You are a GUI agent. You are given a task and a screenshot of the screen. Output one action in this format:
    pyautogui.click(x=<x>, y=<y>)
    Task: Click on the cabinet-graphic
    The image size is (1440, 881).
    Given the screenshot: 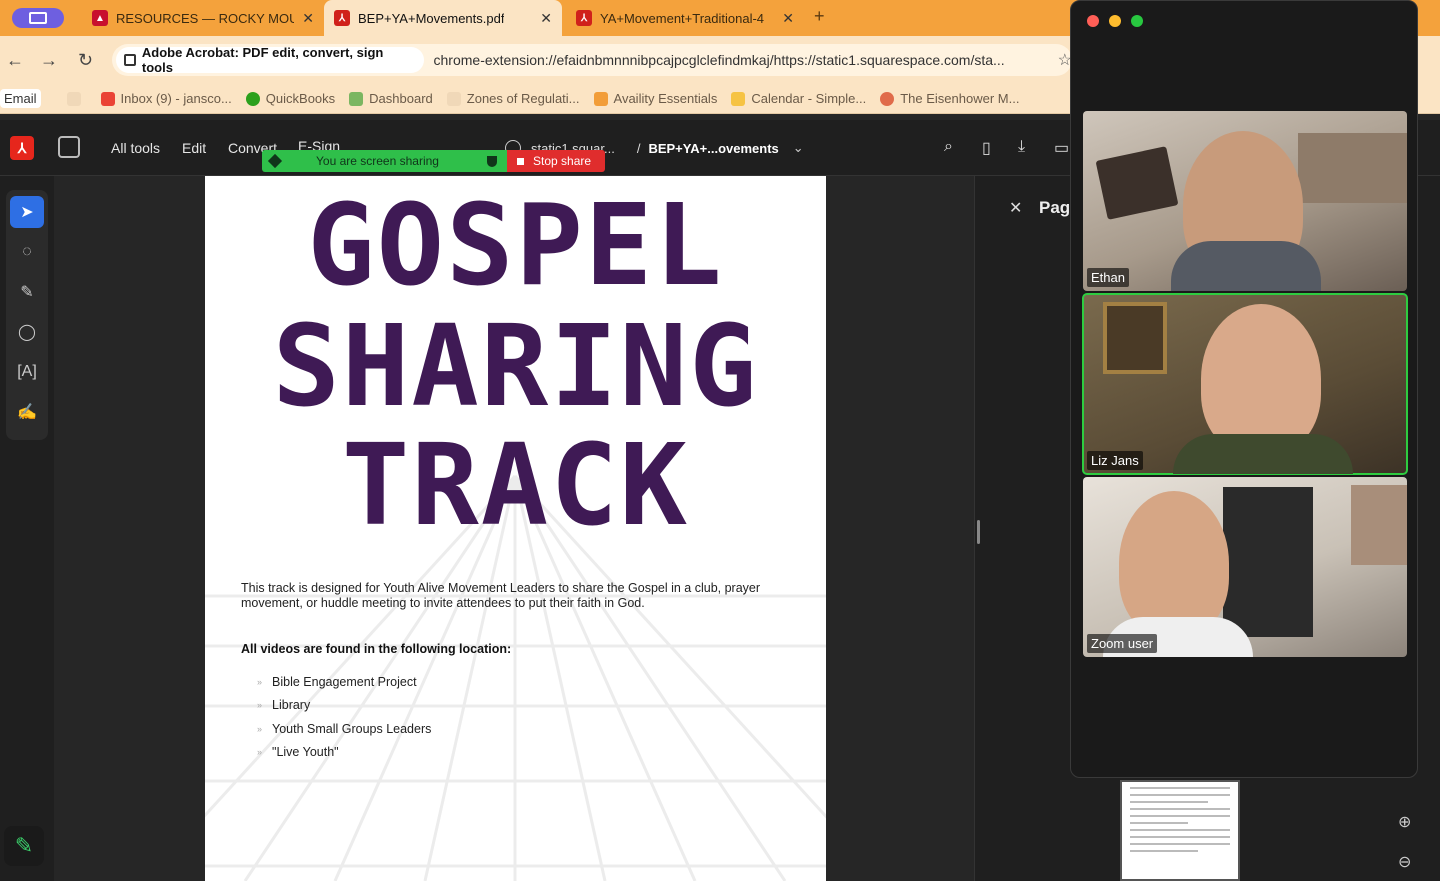 What is the action you would take?
    pyautogui.click(x=1352, y=168)
    